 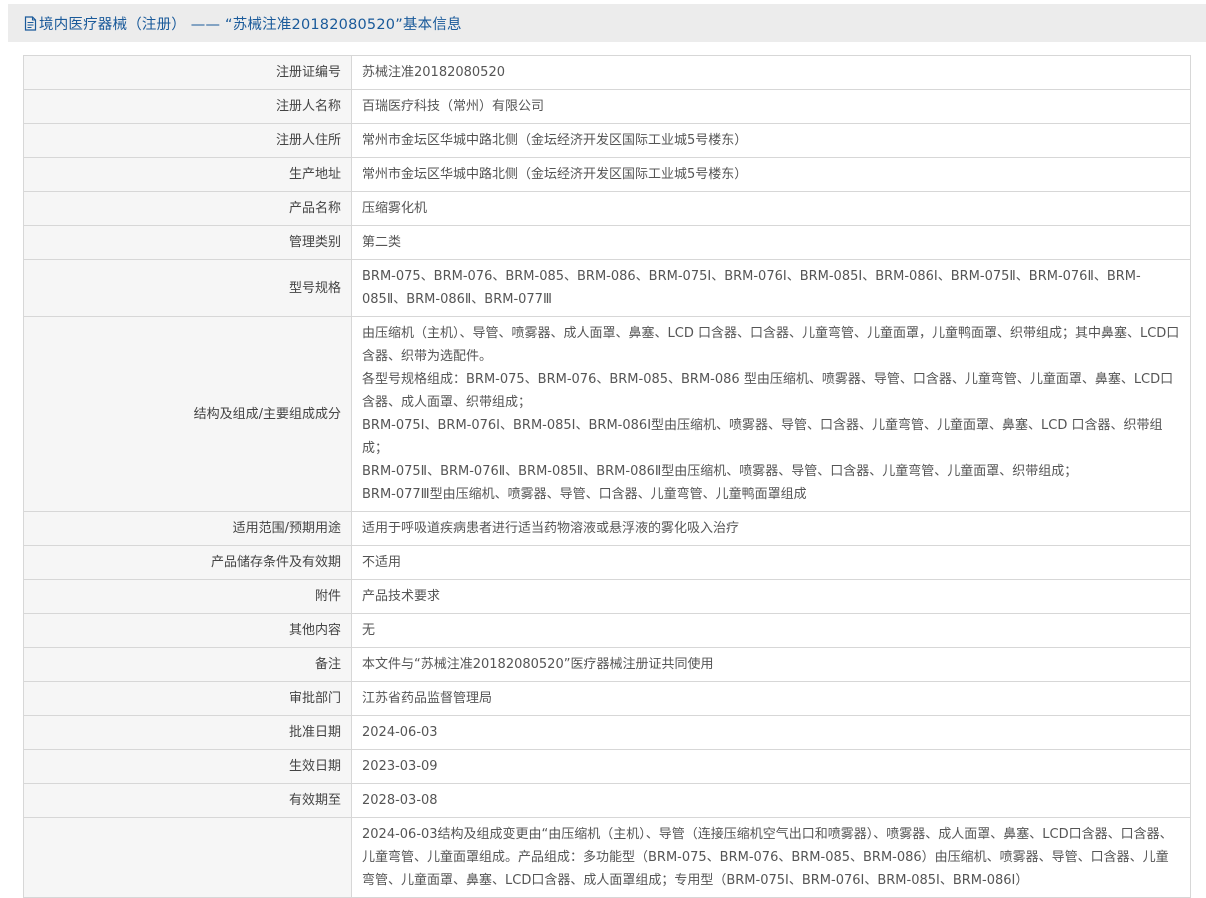 What do you see at coordinates (187, 528) in the screenshot?
I see `field-label: 适用范围/预期用途` at bounding box center [187, 528].